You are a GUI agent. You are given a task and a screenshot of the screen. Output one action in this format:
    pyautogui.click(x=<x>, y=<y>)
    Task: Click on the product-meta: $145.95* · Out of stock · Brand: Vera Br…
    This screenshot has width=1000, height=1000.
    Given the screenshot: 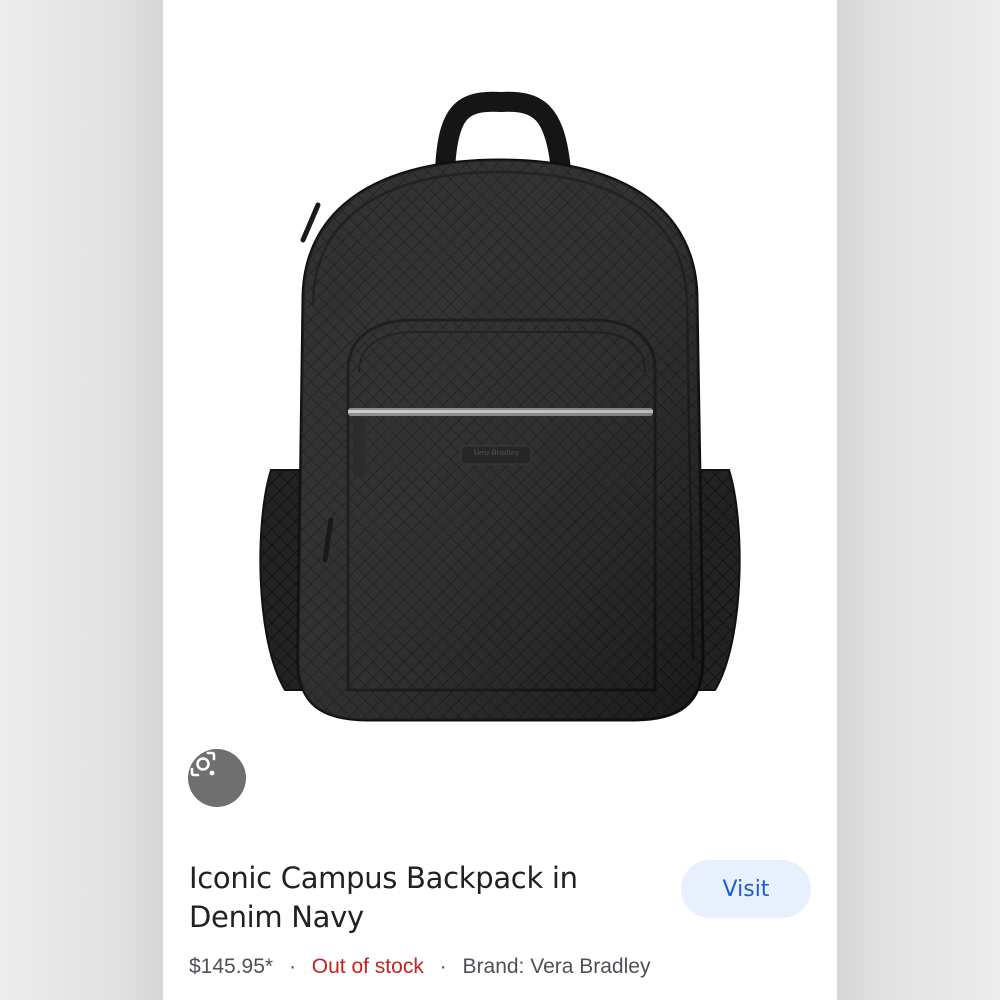 What is the action you would take?
    pyautogui.click(x=419, y=967)
    